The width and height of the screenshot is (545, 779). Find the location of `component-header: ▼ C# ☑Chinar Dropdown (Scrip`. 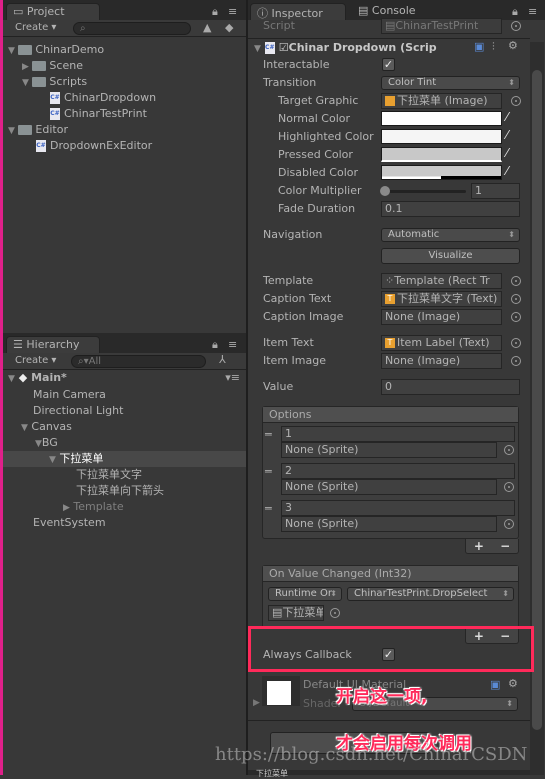

component-header: ▼ C# ☑Chinar Dropdown (Scrip is located at coordinates (345, 48).